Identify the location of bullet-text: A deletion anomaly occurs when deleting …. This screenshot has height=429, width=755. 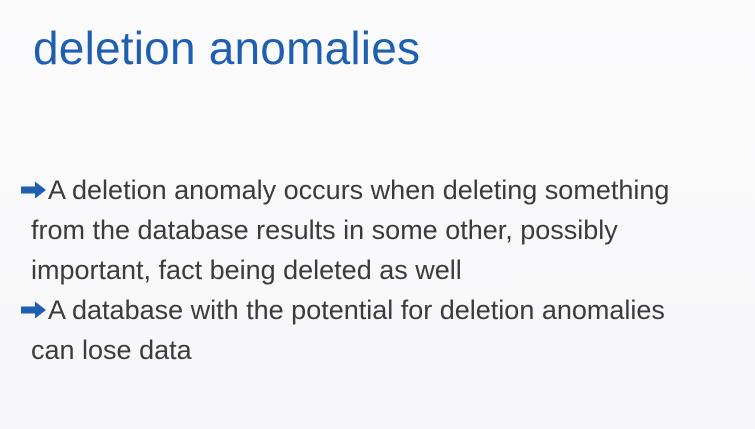
(359, 190).